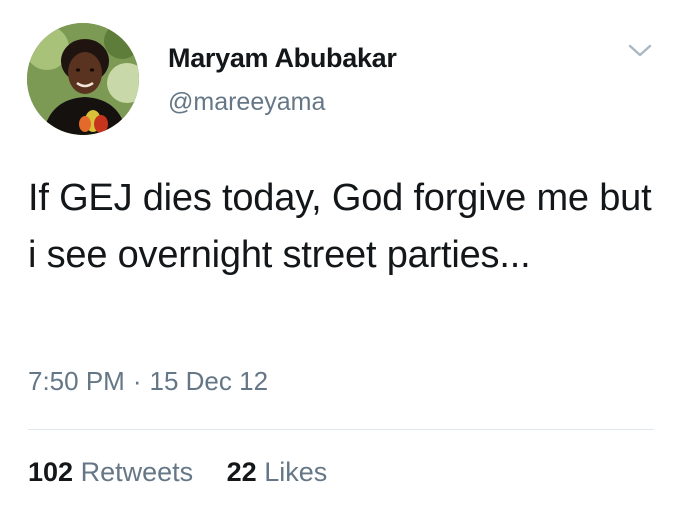 The image size is (680, 512). Describe the element at coordinates (76, 381) in the screenshot. I see `tweet-time: 7:50 PM` at that location.